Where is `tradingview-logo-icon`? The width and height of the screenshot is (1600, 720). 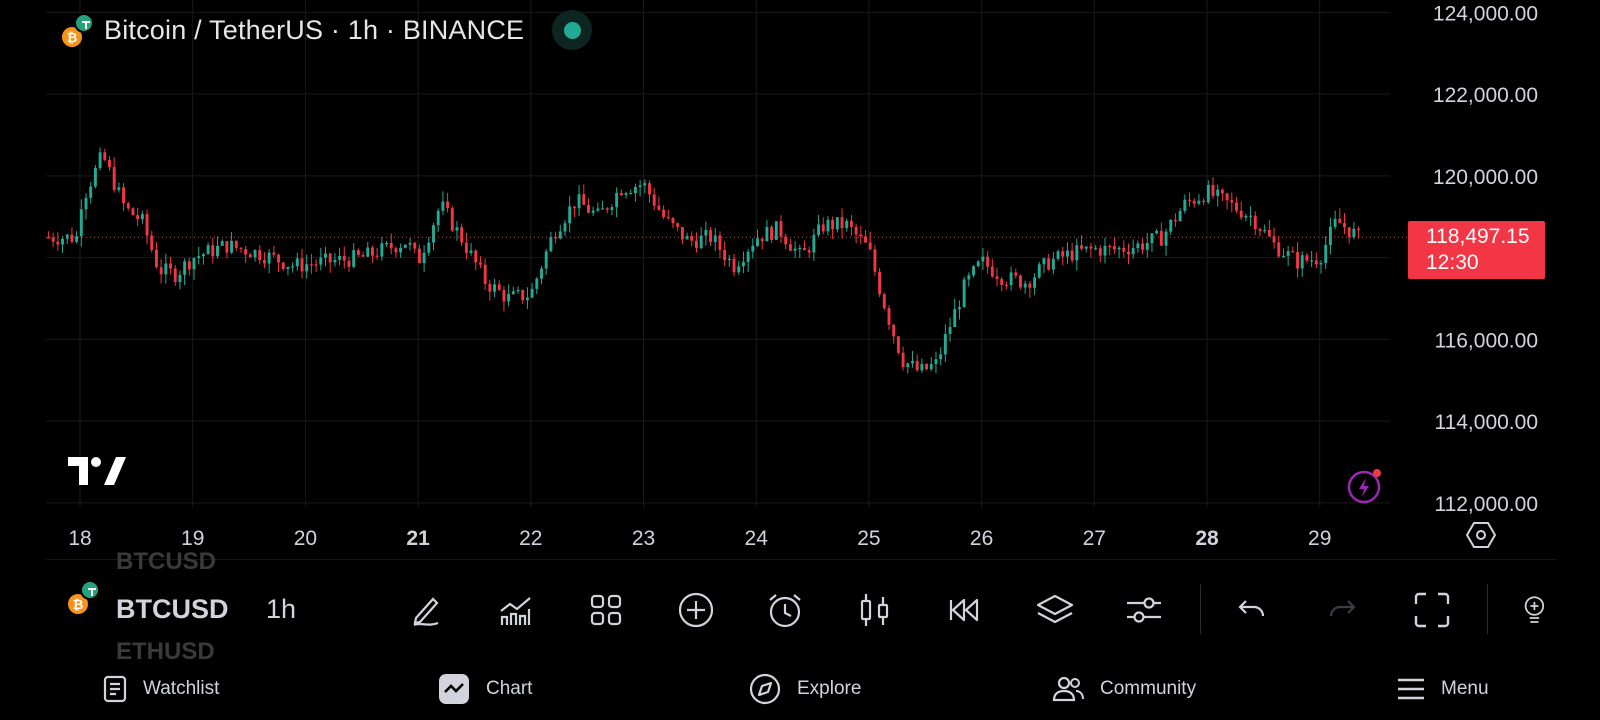
tradingview-logo-icon is located at coordinates (97, 471).